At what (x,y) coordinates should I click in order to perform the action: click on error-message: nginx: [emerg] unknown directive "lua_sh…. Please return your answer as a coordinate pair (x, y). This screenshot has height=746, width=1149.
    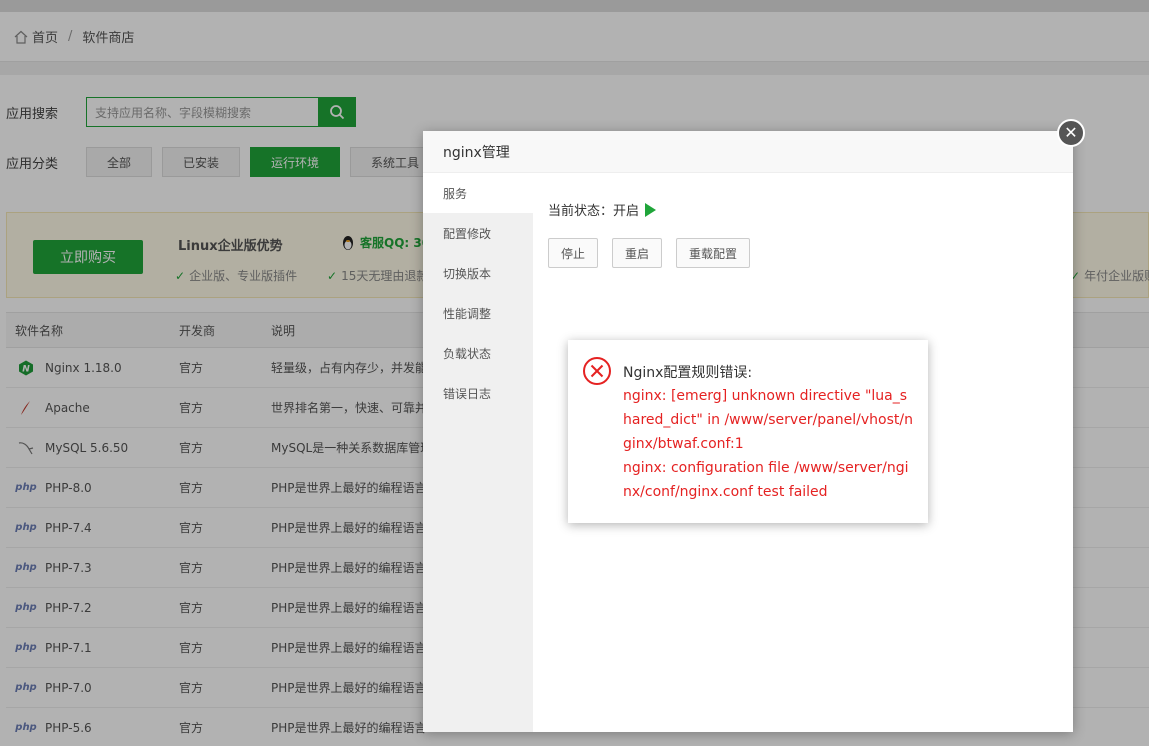
    Looking at the image, I should click on (768, 444).